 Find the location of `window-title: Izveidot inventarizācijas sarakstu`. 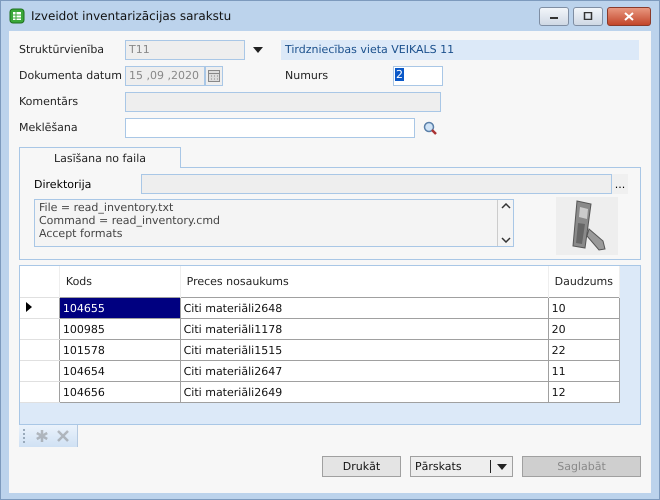

window-title: Izveidot inventarizācijas sarakstu is located at coordinates (131, 16).